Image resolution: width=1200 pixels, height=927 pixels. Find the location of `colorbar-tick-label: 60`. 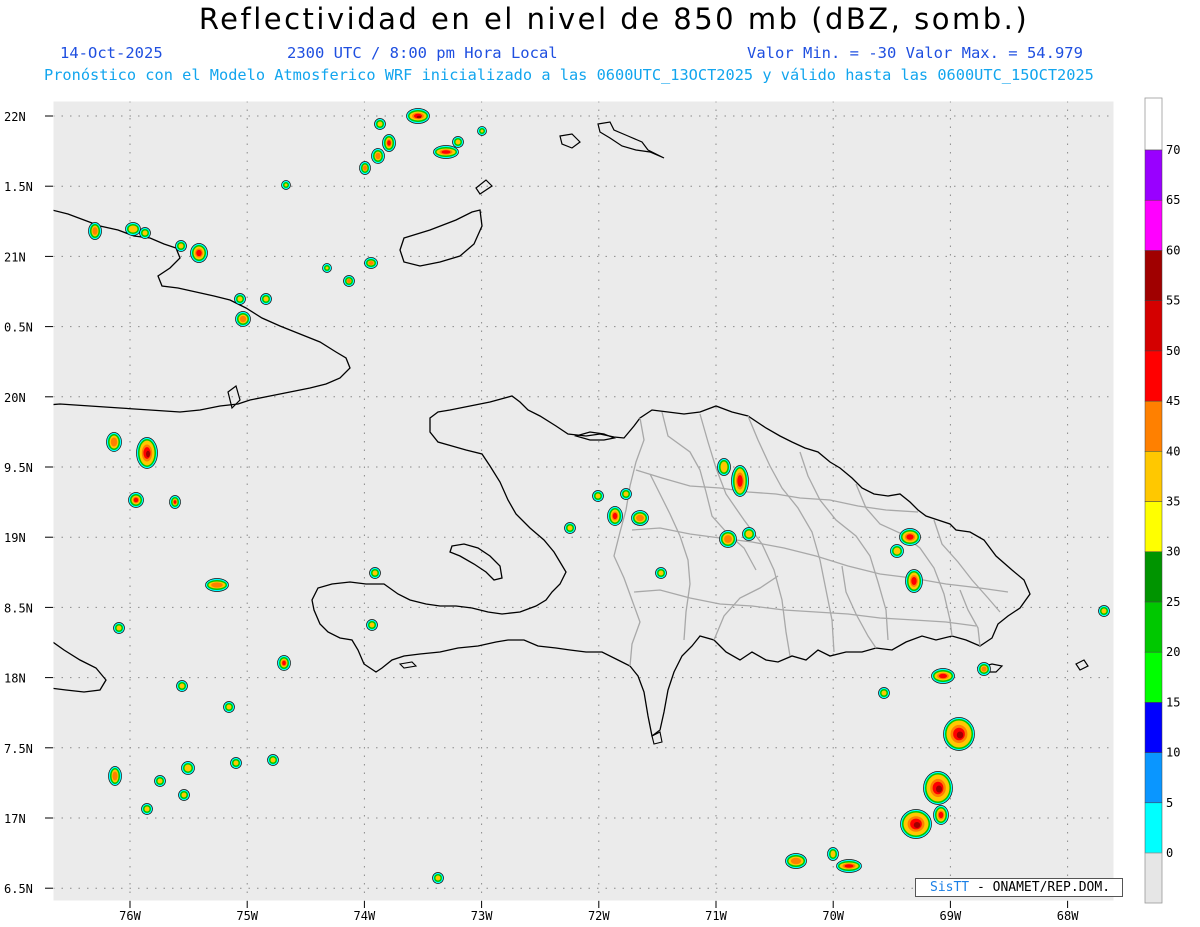

colorbar-tick-label: 60 is located at coordinates (1173, 250).